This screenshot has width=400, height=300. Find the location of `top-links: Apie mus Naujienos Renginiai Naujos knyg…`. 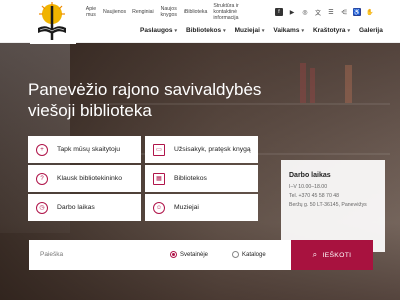

top-links: Apie mus Naujienos Renginiai Naujos knyg… is located at coordinates (166, 12).